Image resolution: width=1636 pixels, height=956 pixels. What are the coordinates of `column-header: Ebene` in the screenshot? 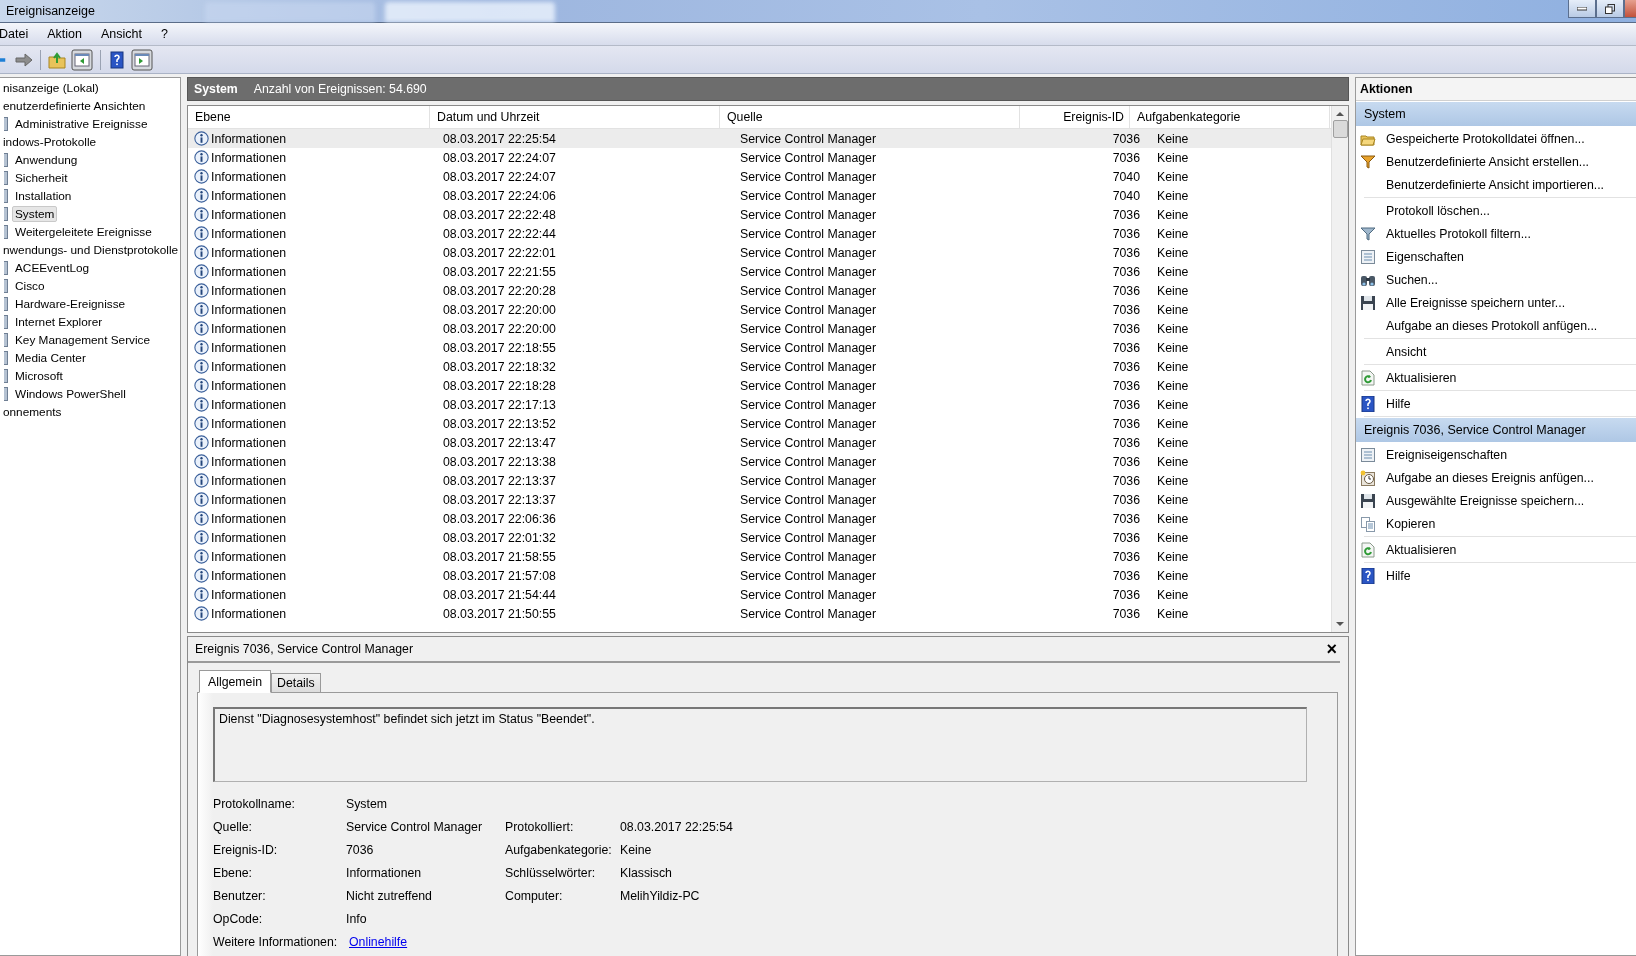 It's located at (309, 117).